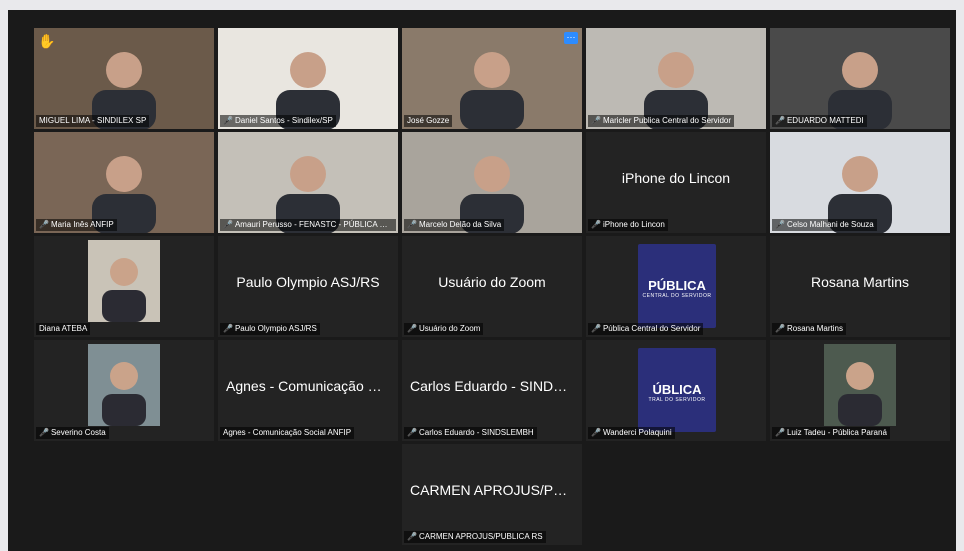  Describe the element at coordinates (78, 432) in the screenshot. I see `participant-name: Severino Costa` at that location.